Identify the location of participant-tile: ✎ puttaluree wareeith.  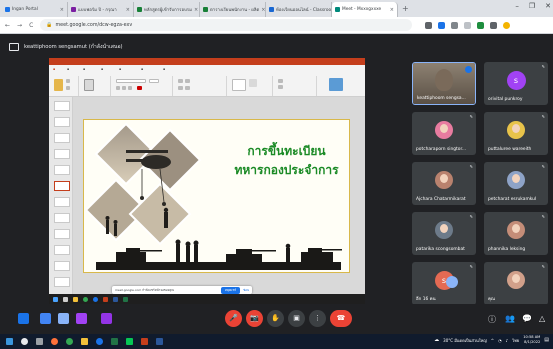
(516, 133).